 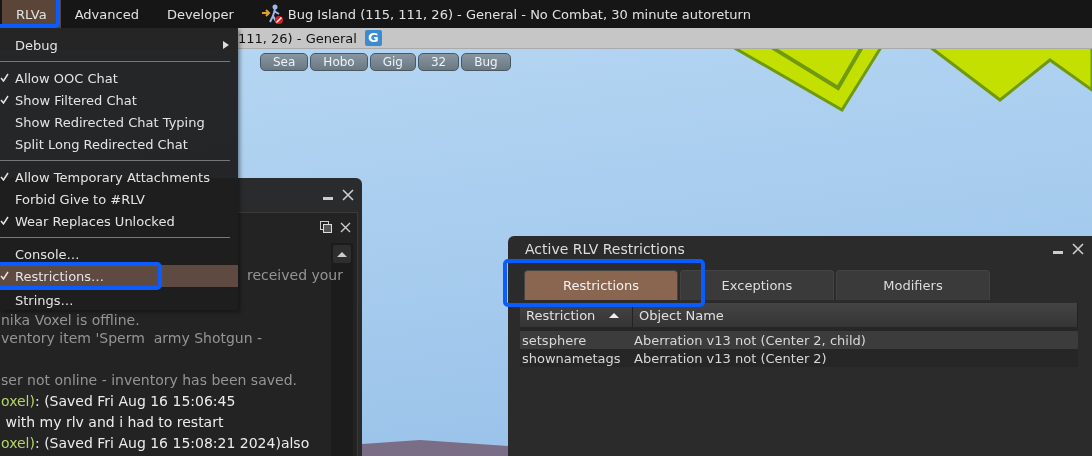 I want to click on menu-item: Forbid Give to #RLV, so click(x=119, y=199).